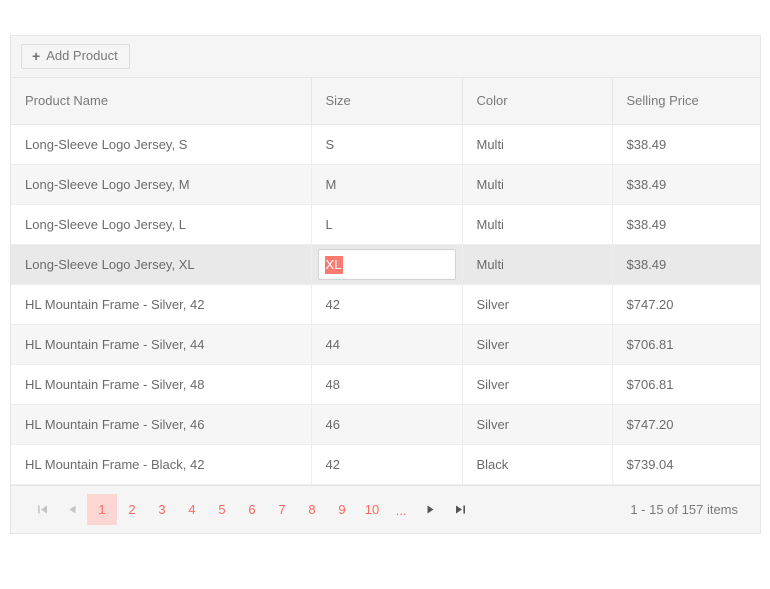 This screenshot has height=589, width=770. Describe the element at coordinates (460, 509) in the screenshot. I see `last-page-icon` at that location.